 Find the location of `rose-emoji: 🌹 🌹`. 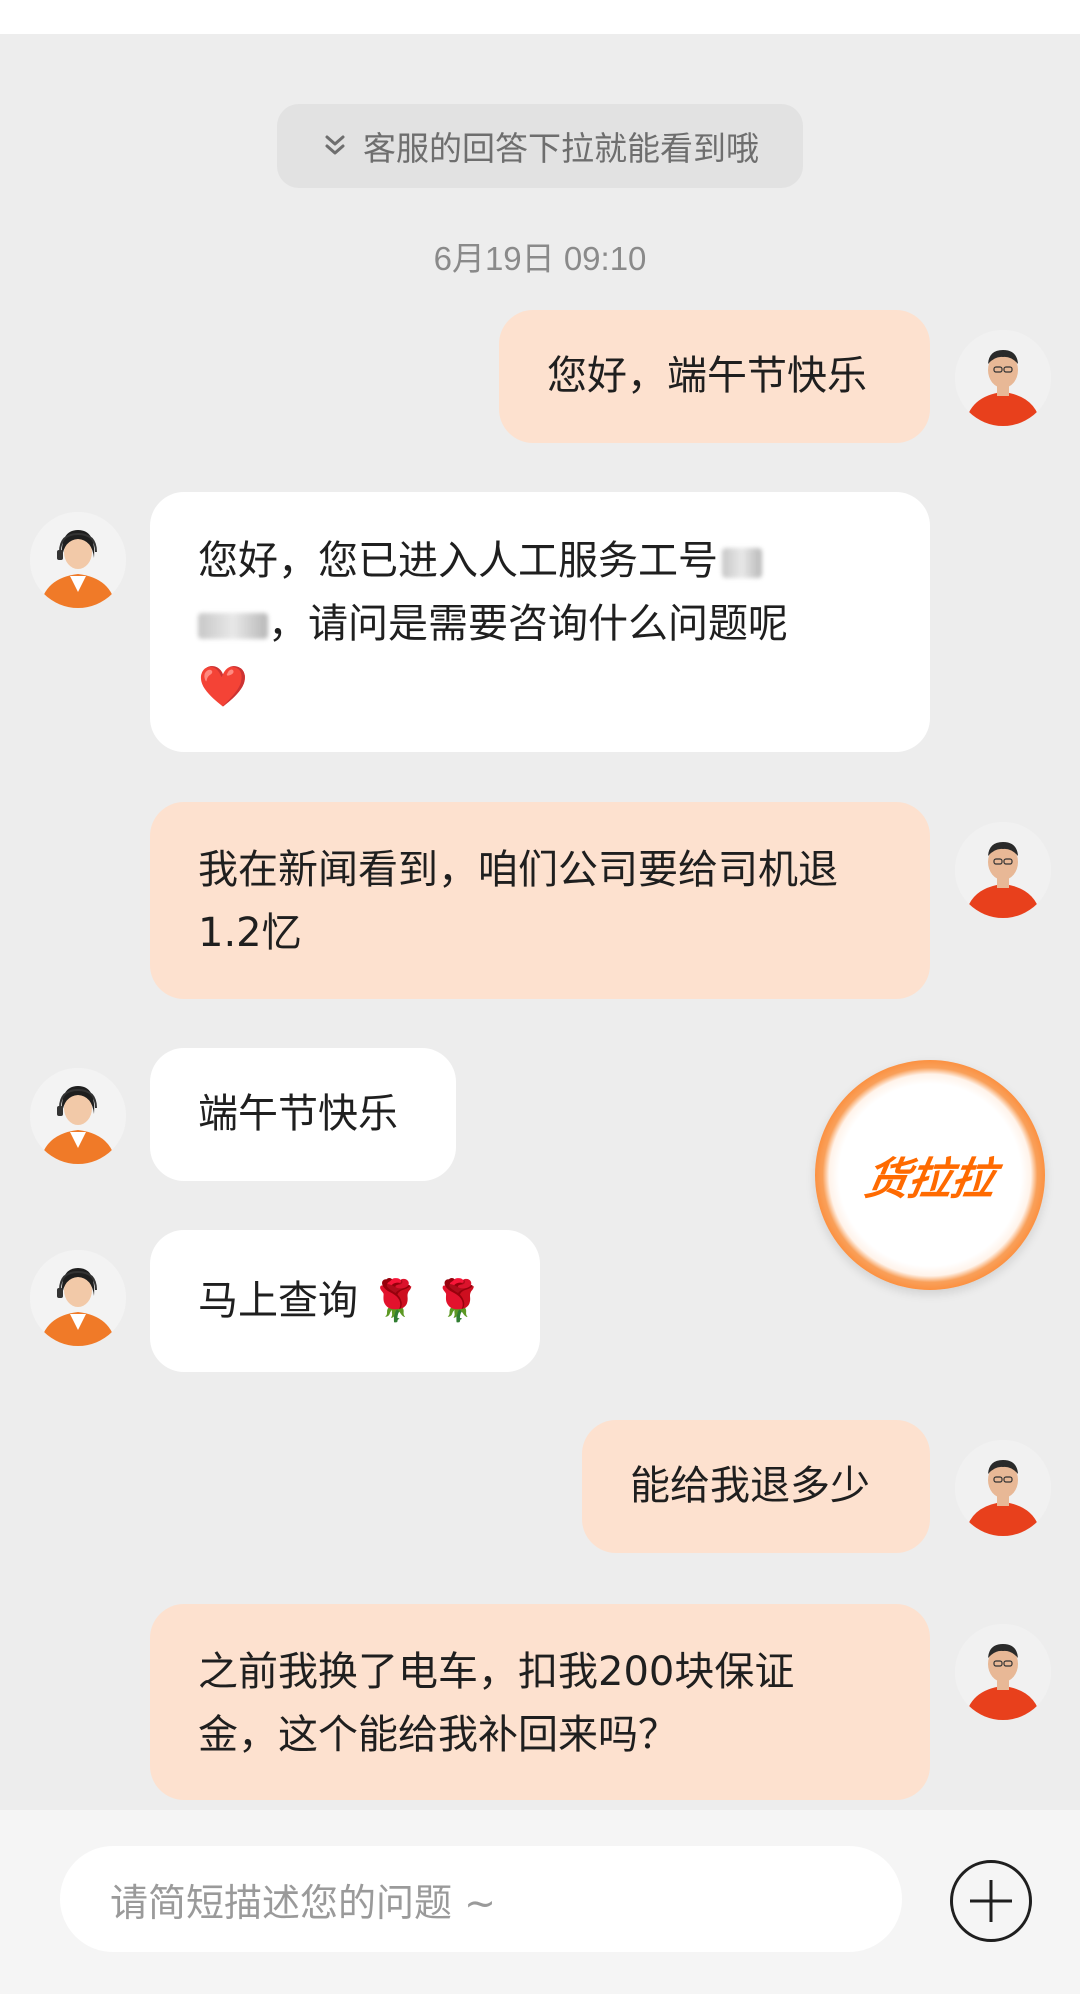

rose-emoji: 🌹 🌹 is located at coordinates (427, 1301).